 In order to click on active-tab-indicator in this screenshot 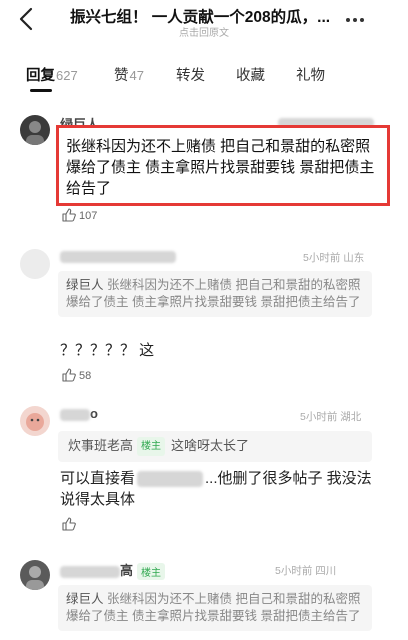, I will do `click(41, 90)`.